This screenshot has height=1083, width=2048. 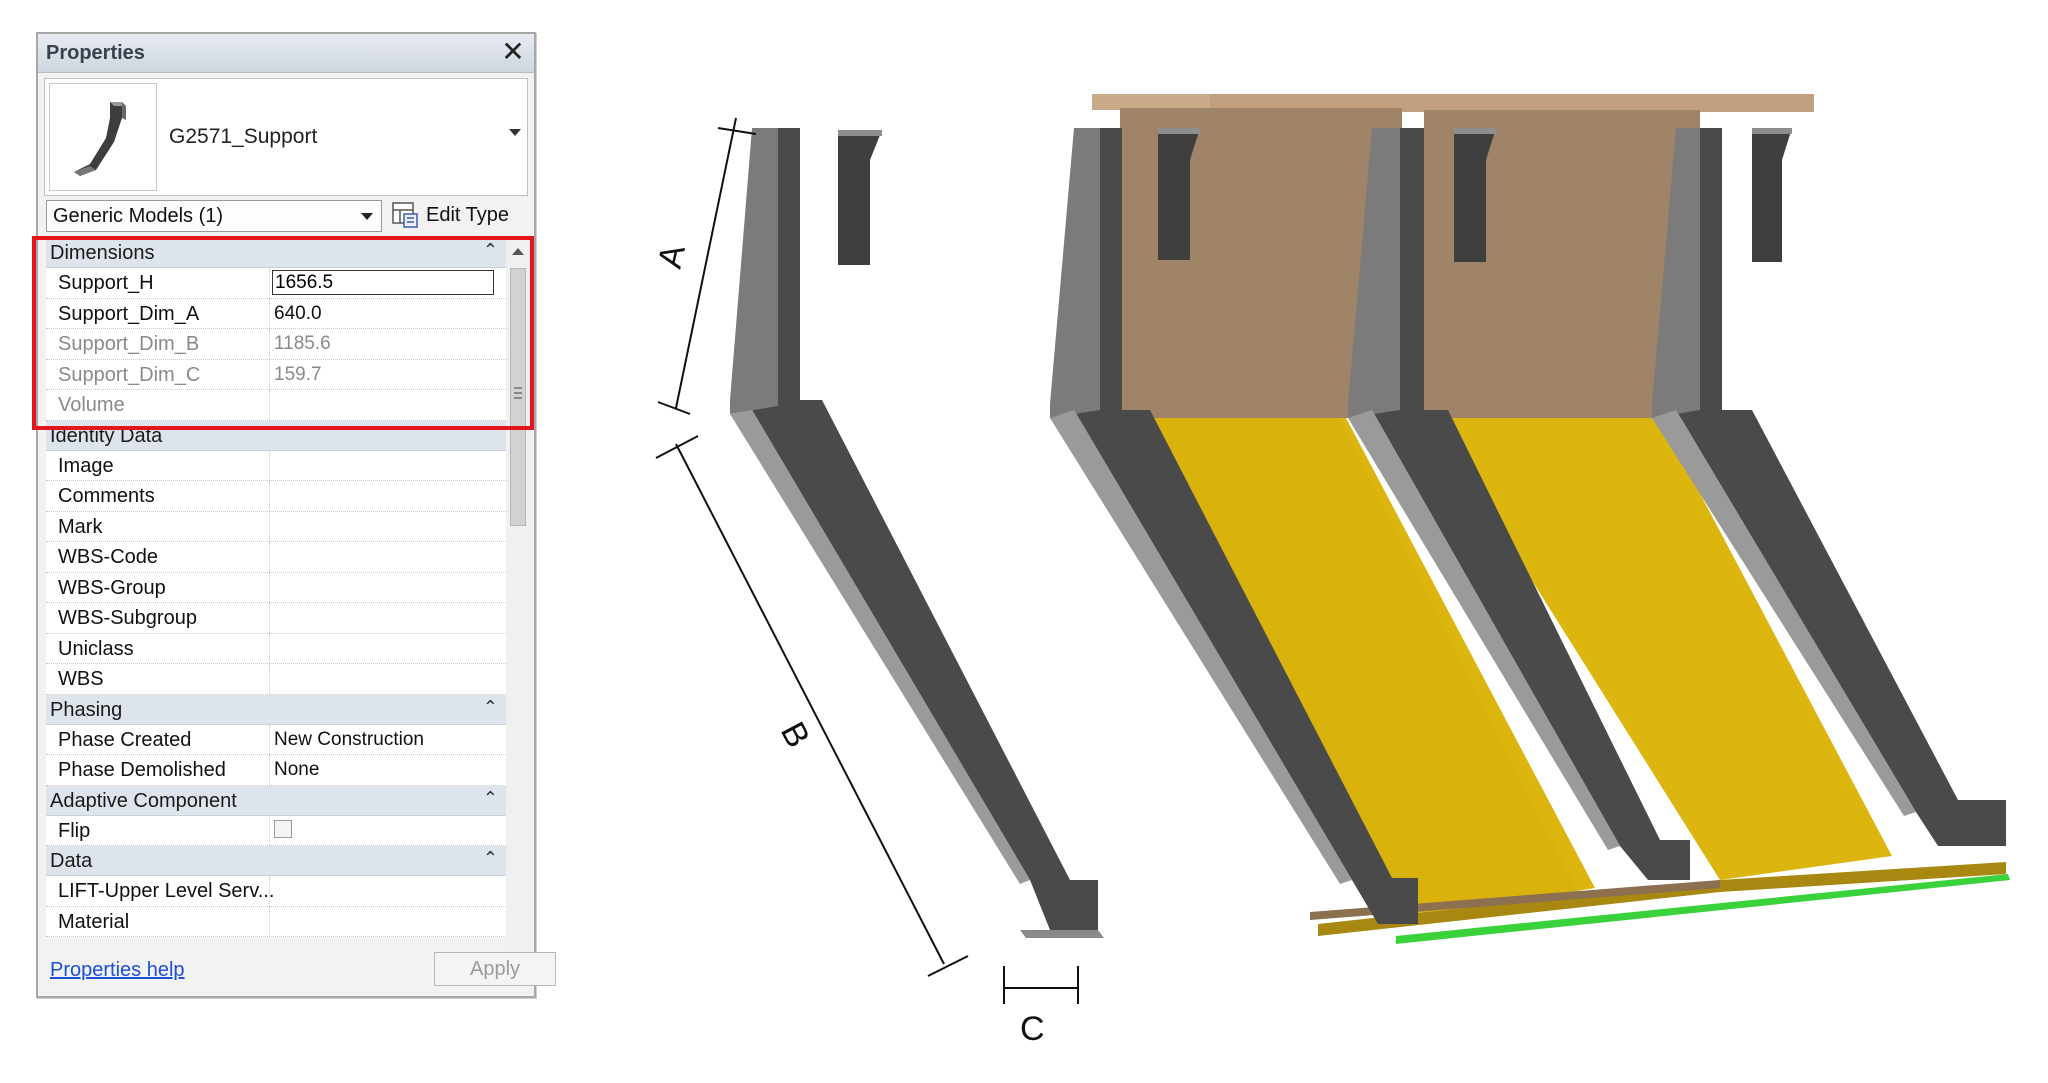 What do you see at coordinates (672, 256) in the screenshot?
I see `dim-label-a: A` at bounding box center [672, 256].